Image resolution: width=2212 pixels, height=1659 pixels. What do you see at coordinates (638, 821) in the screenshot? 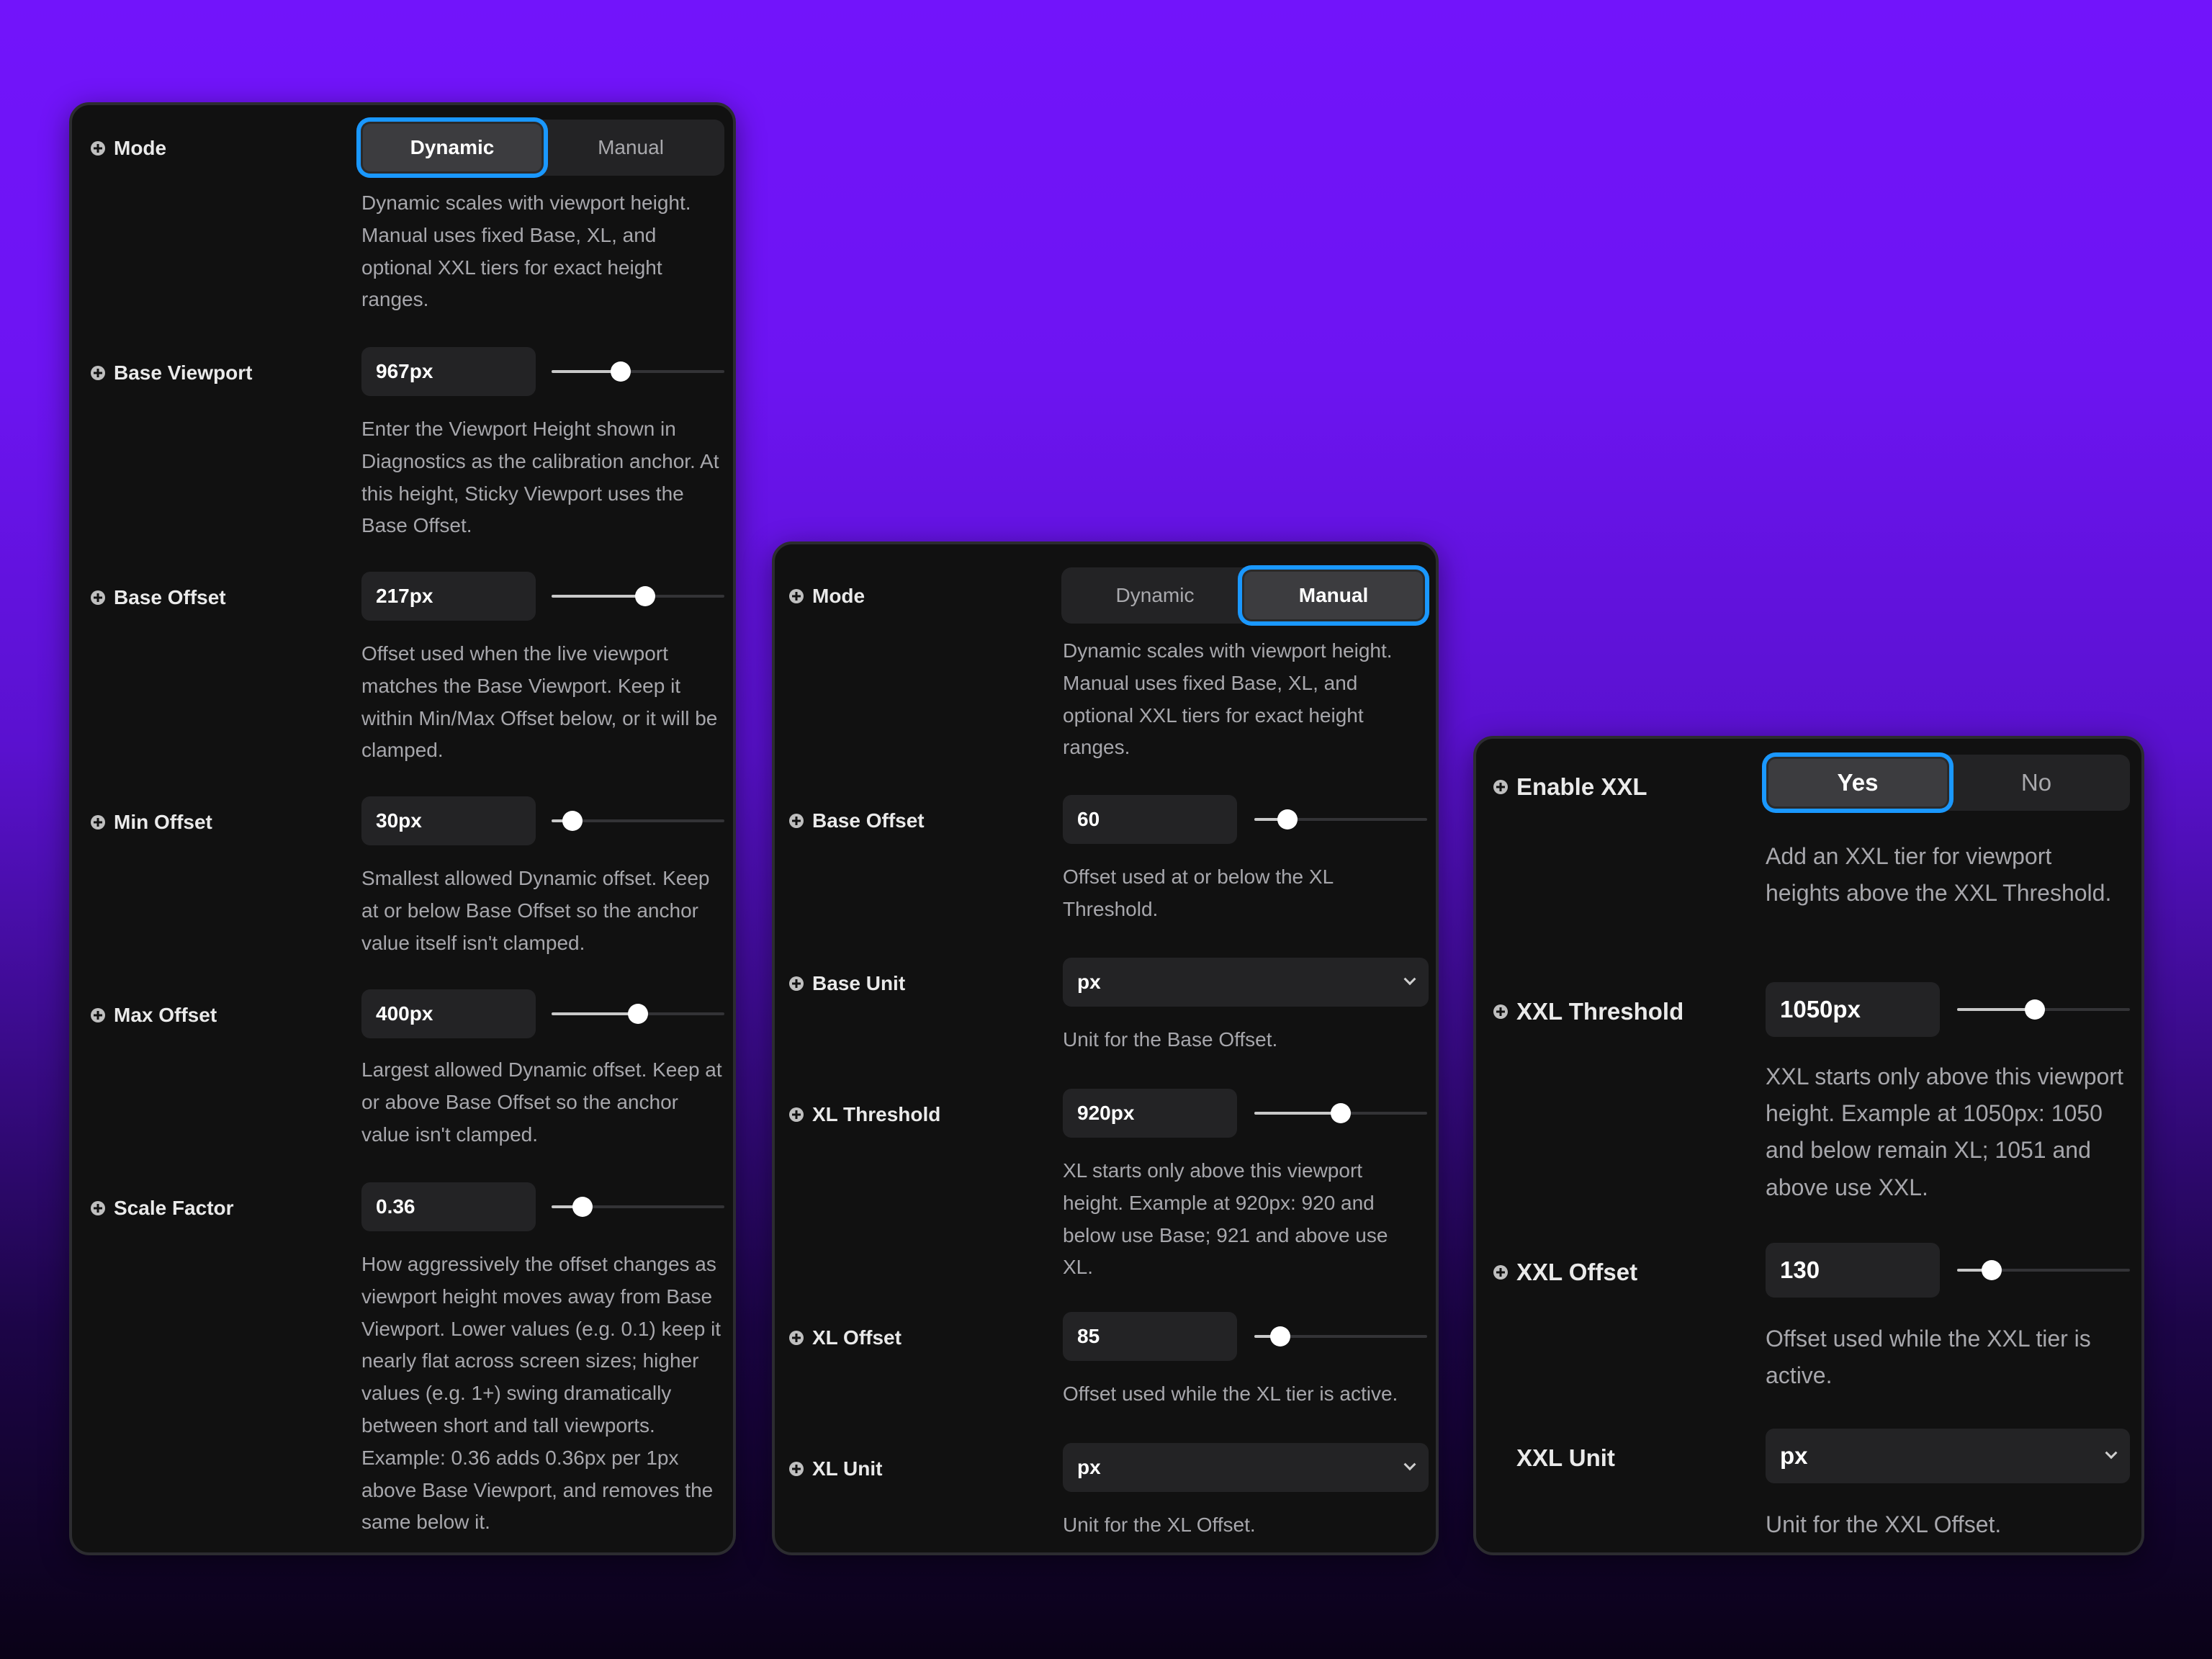
I see `min-offset-slider` at bounding box center [638, 821].